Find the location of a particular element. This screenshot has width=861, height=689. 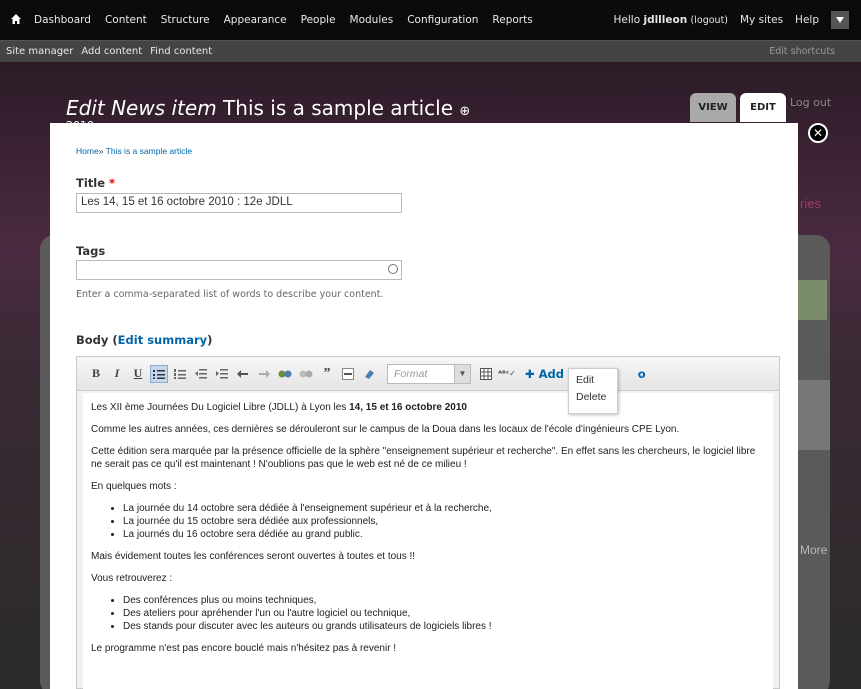

undo-button is located at coordinates (243, 374).